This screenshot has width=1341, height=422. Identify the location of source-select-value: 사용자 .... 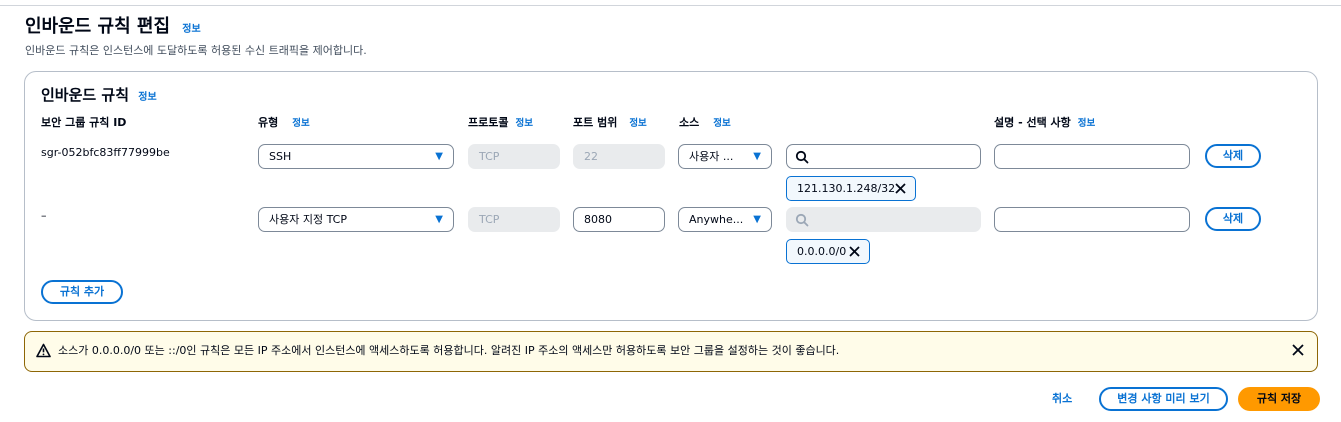
(711, 156).